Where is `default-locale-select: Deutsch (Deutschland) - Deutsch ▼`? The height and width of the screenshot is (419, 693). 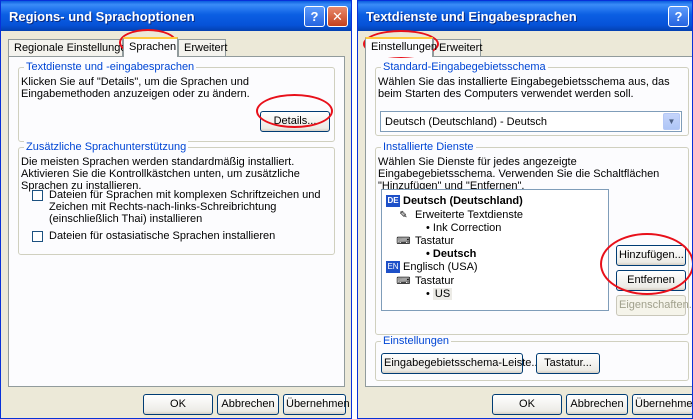 default-locale-select: Deutsch (Deutschland) - Deutsch ▼ is located at coordinates (531, 121).